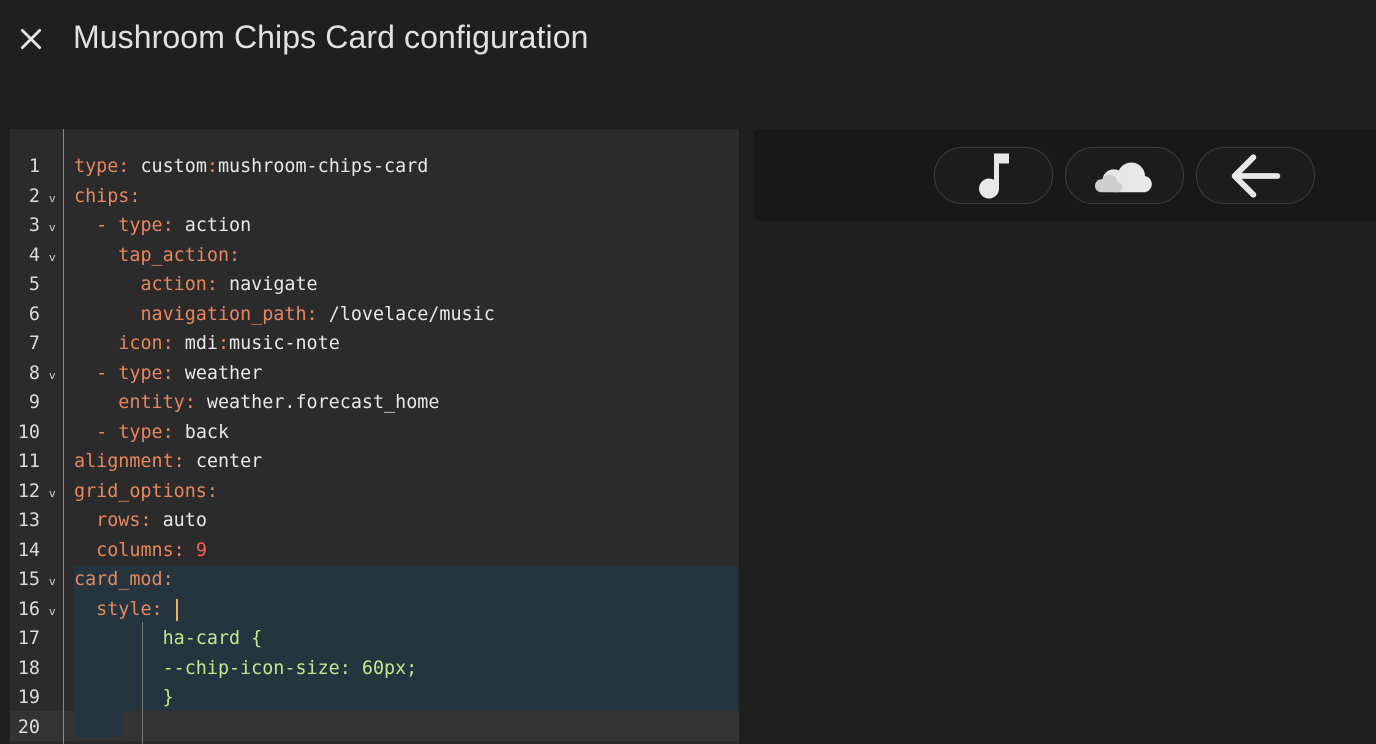 This screenshot has width=1376, height=744. I want to click on code-line: 16 v style:, so click(374, 610).